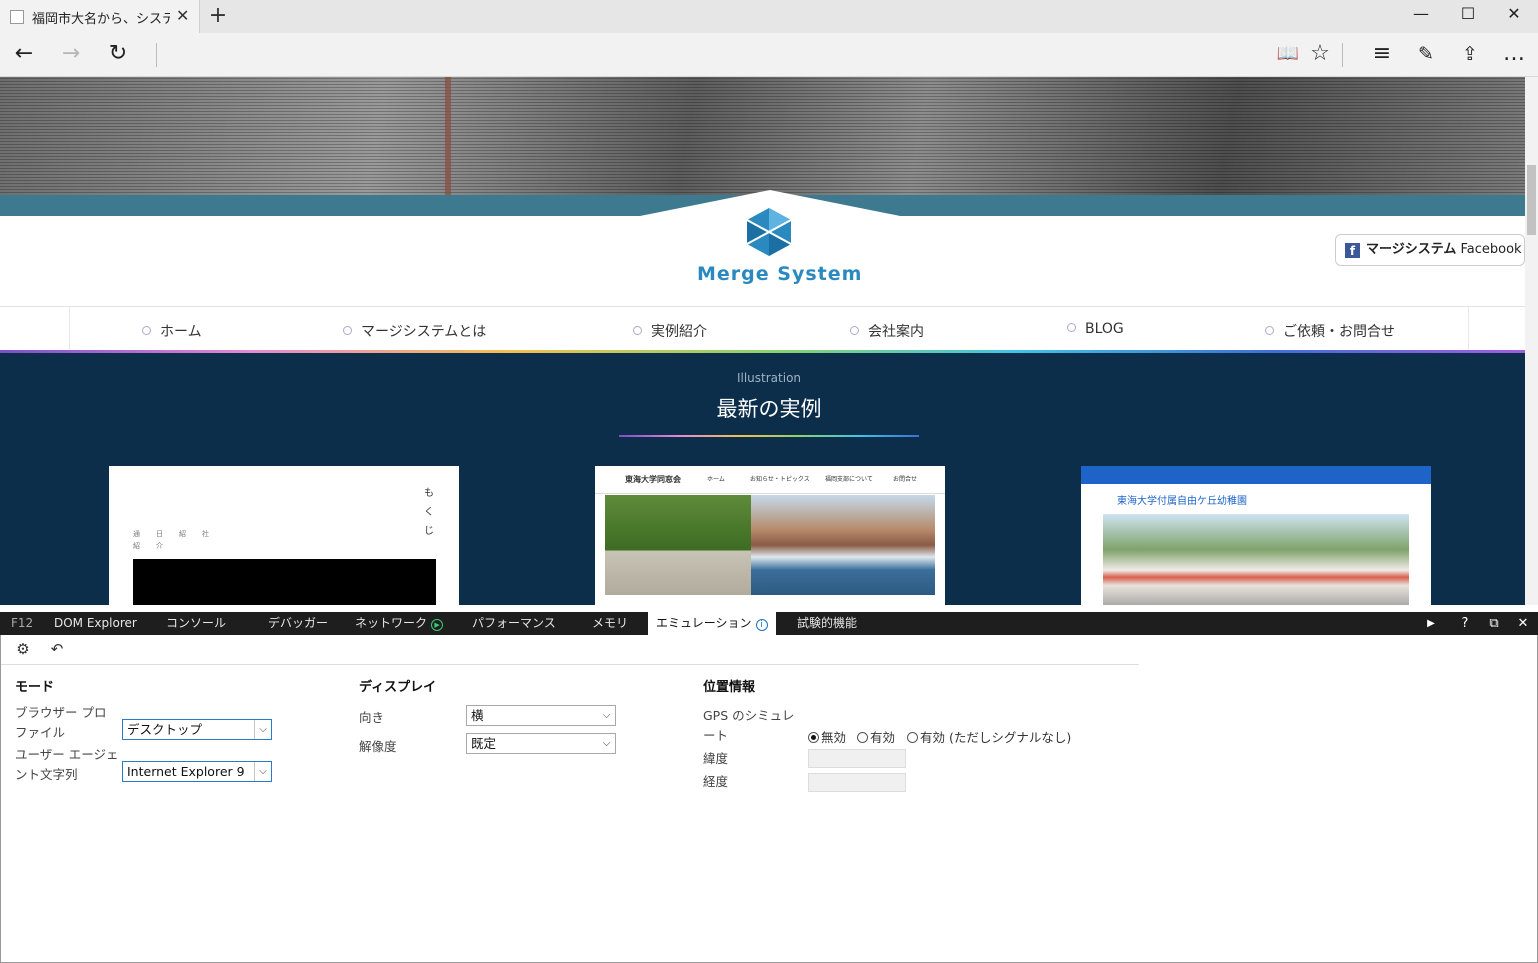  Describe the element at coordinates (182, 15) in the screenshot. I see `tab-close-icon: ✕` at that location.